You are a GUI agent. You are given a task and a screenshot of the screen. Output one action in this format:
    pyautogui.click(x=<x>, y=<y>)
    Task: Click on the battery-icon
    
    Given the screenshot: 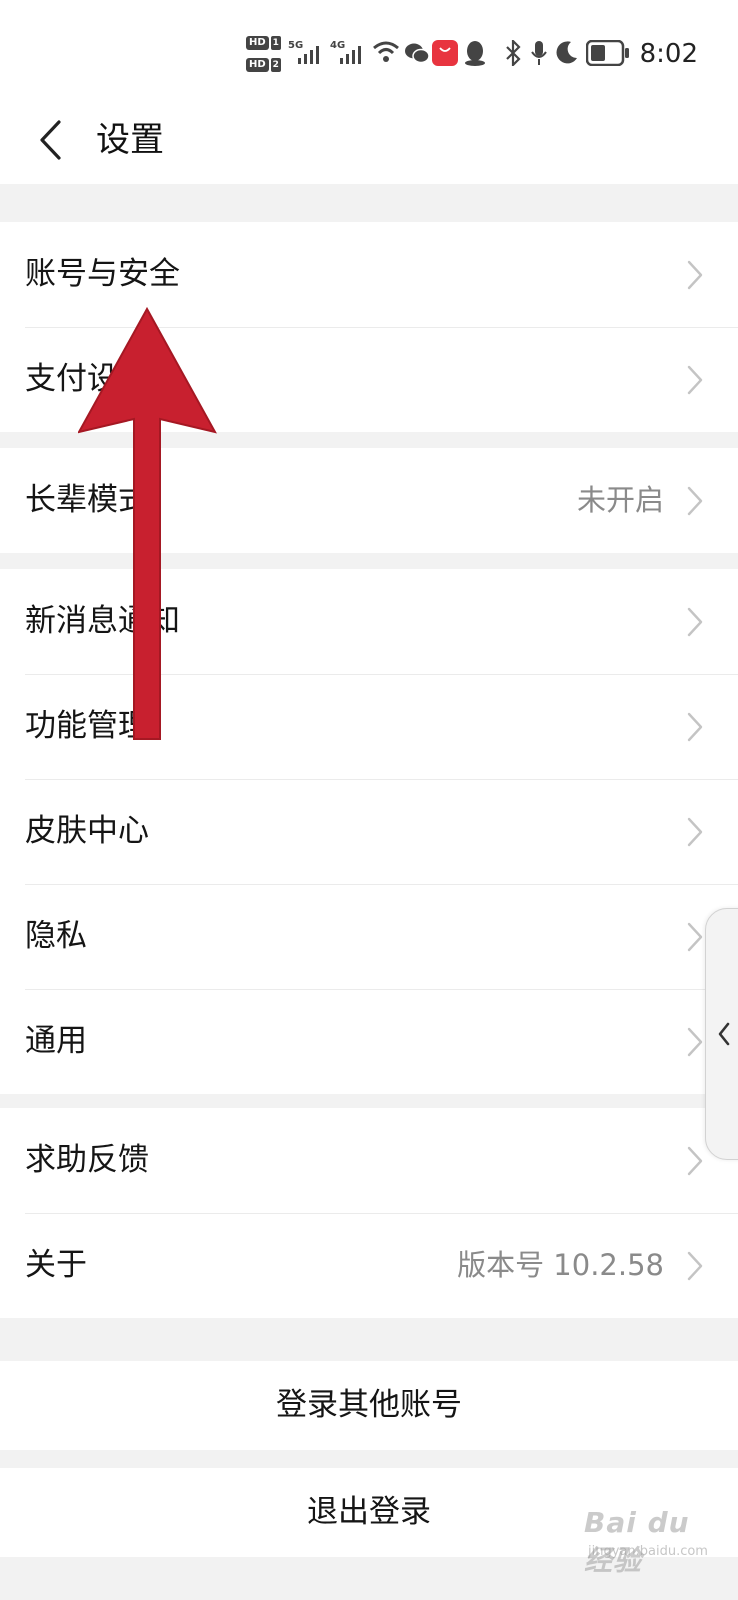 What is the action you would take?
    pyautogui.click(x=607, y=53)
    